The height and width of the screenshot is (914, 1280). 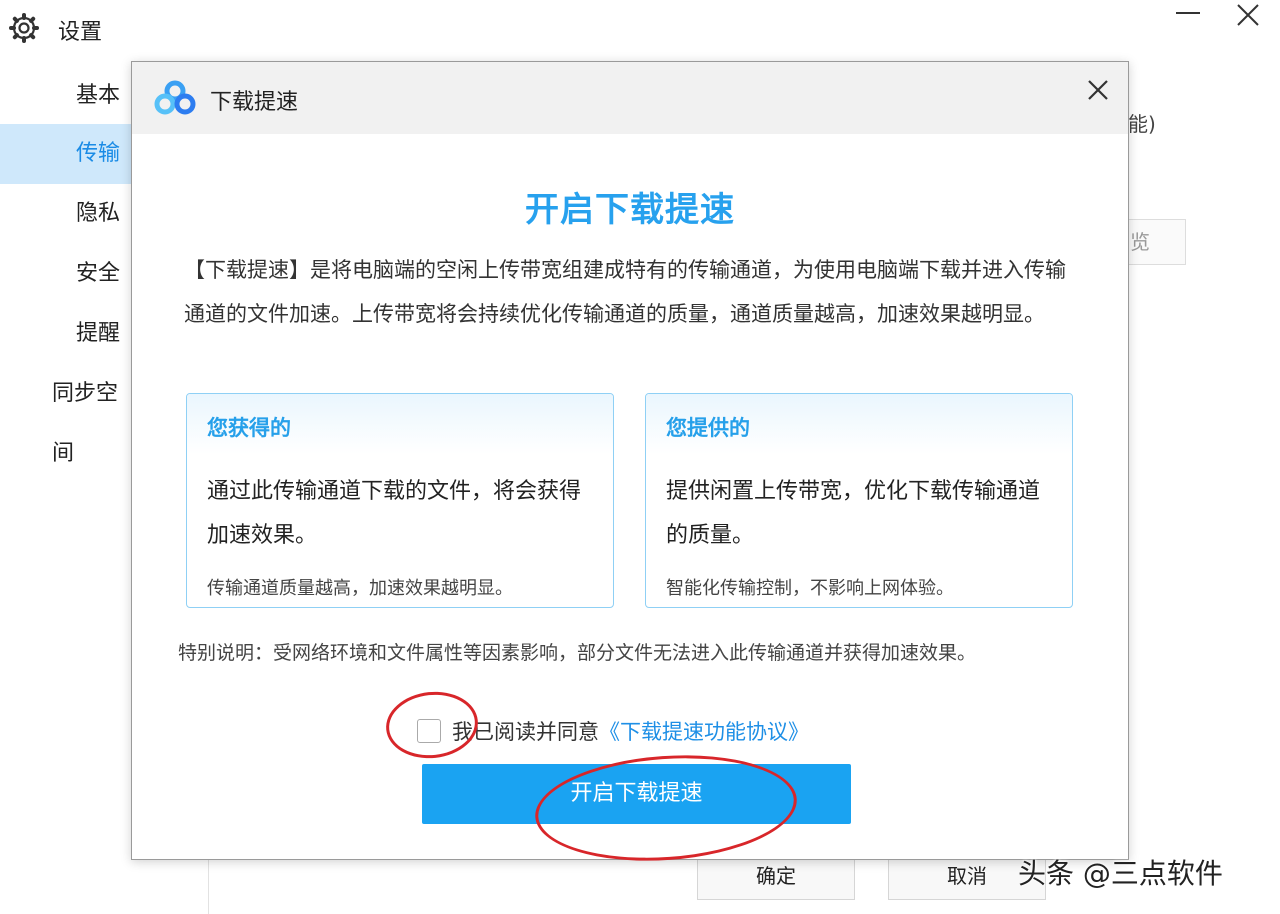 I want to click on card-body: 提供闲置上传带宽，优化下载传输通道的质量。, so click(x=853, y=513).